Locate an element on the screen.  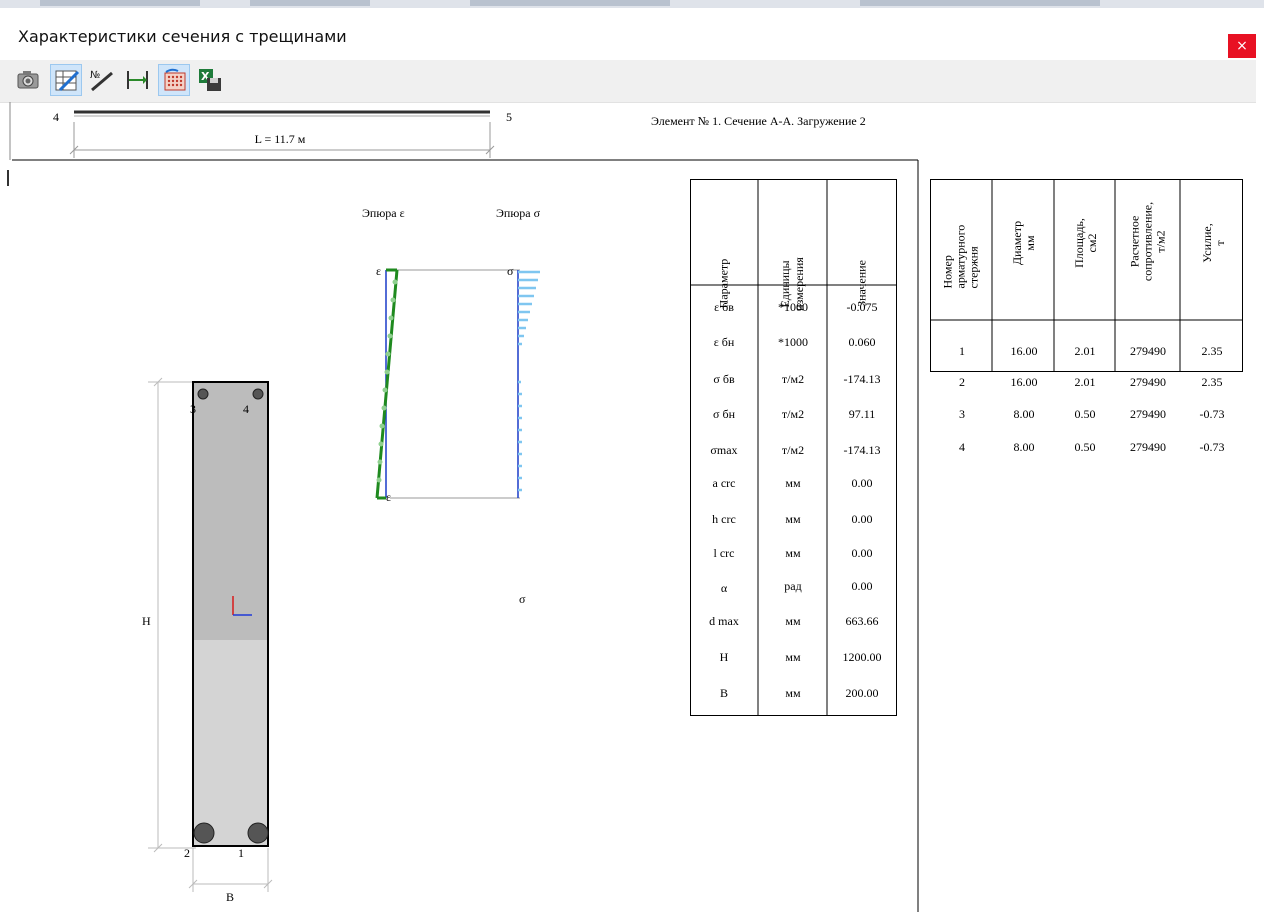
cross-section is located at coordinates (210, 634).